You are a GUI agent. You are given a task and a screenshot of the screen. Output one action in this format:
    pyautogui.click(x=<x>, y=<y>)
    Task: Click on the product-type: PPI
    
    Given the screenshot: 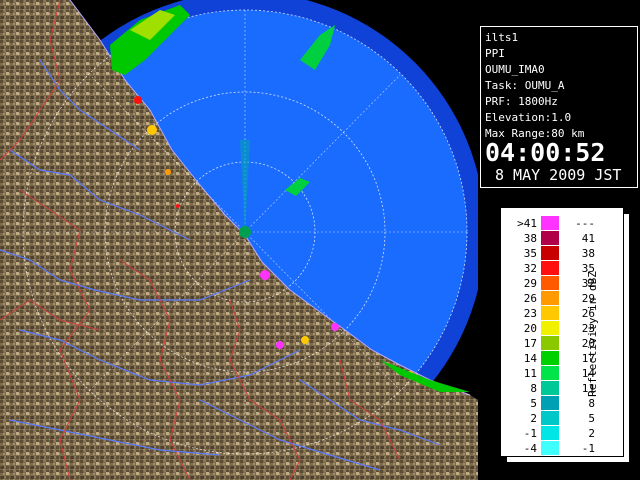 What is the action you would take?
    pyautogui.click(x=495, y=53)
    